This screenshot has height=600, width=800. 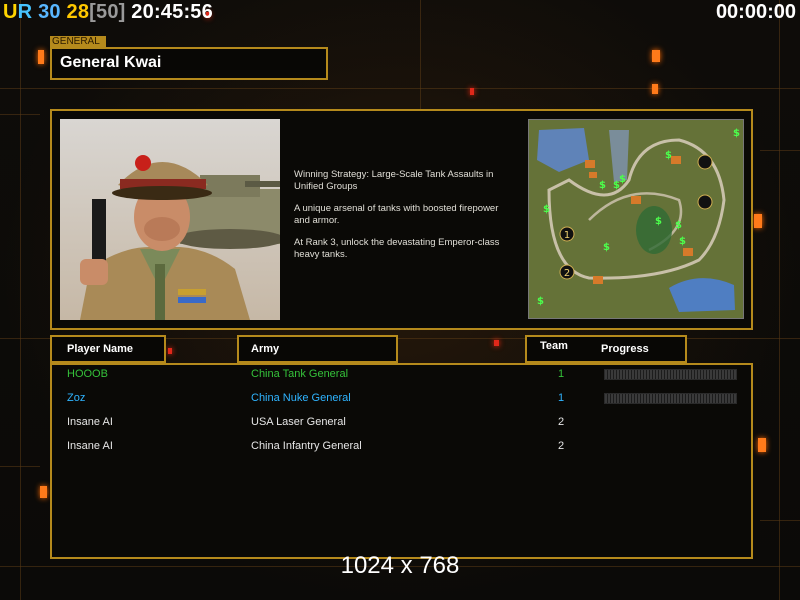 I want to click on header-team-progress: Team Progress, so click(x=606, y=349).